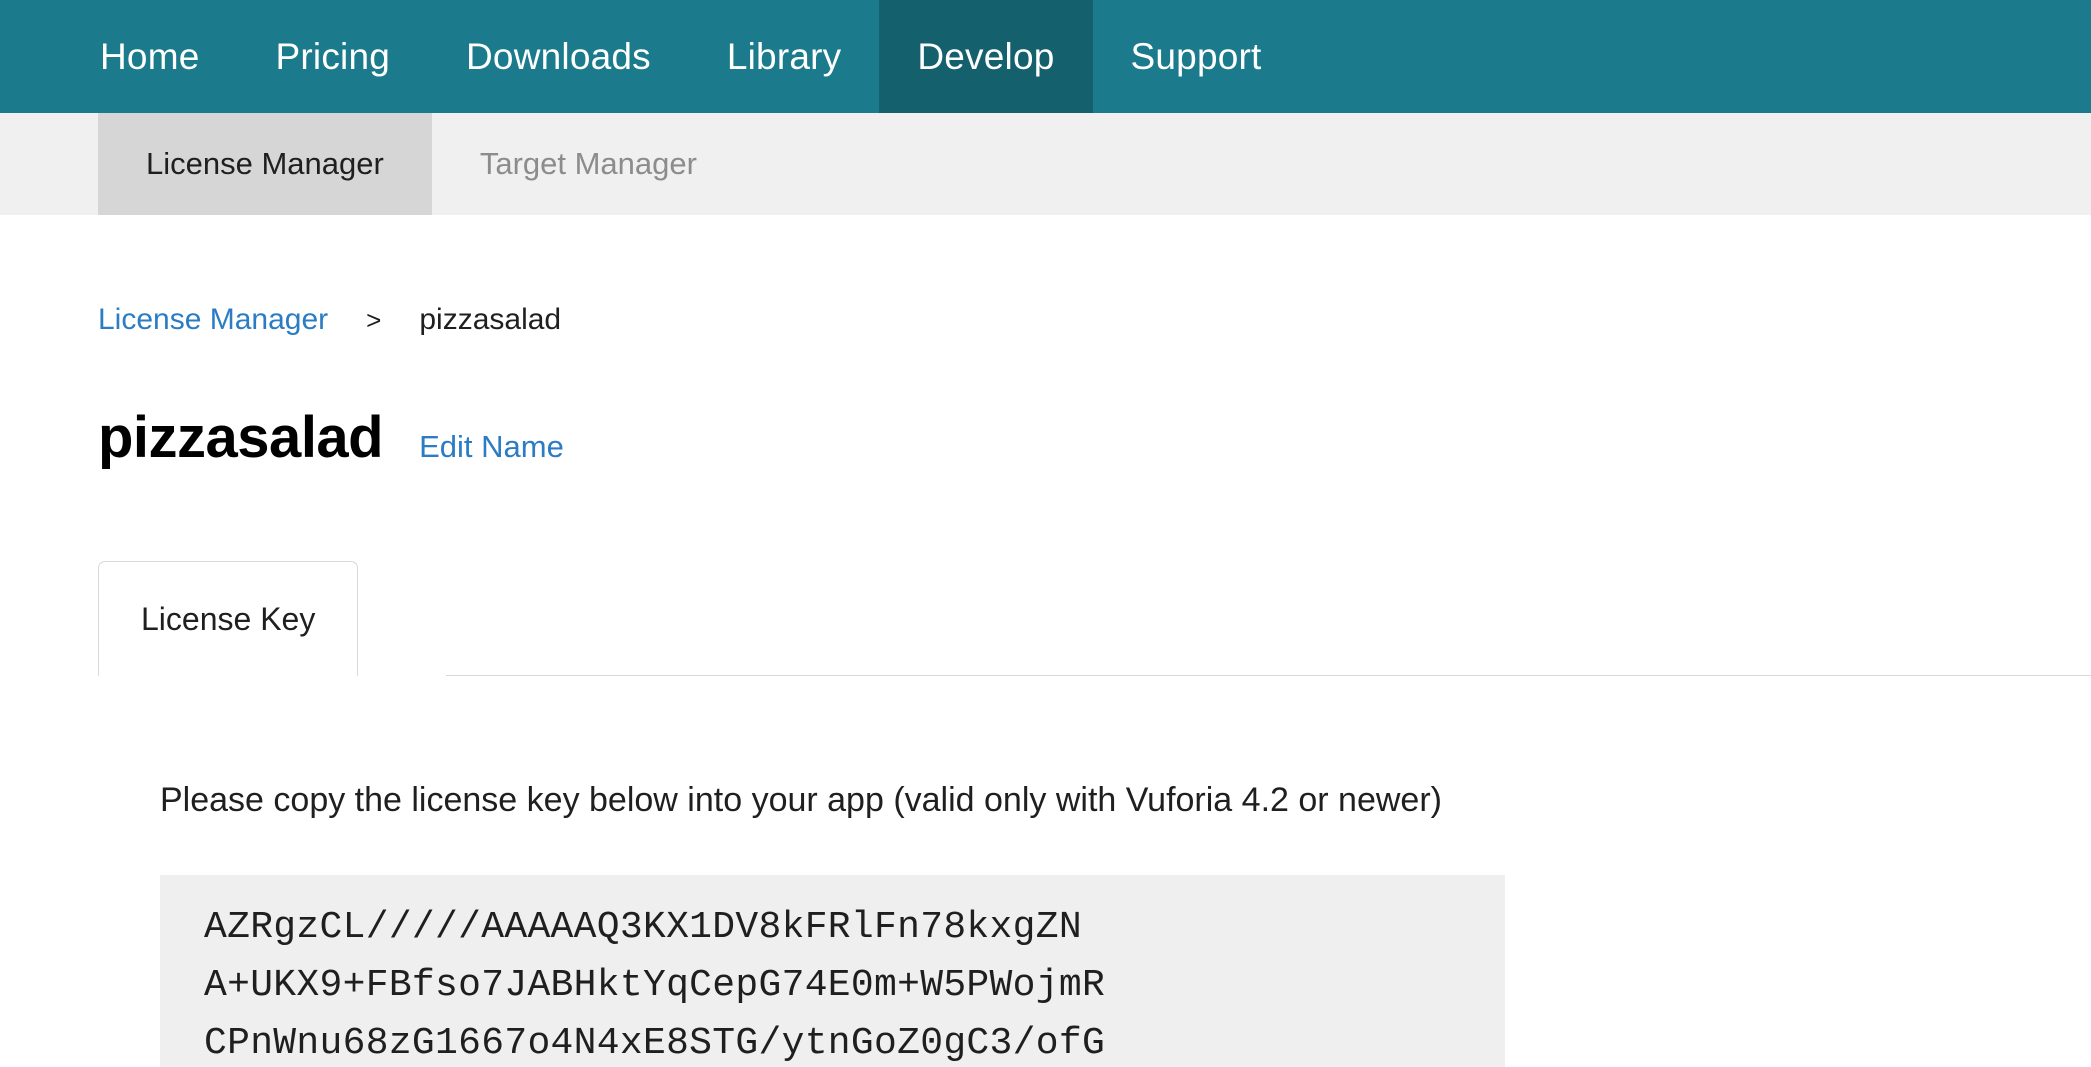  I want to click on tab-license-key-label: License Key, so click(228, 618).